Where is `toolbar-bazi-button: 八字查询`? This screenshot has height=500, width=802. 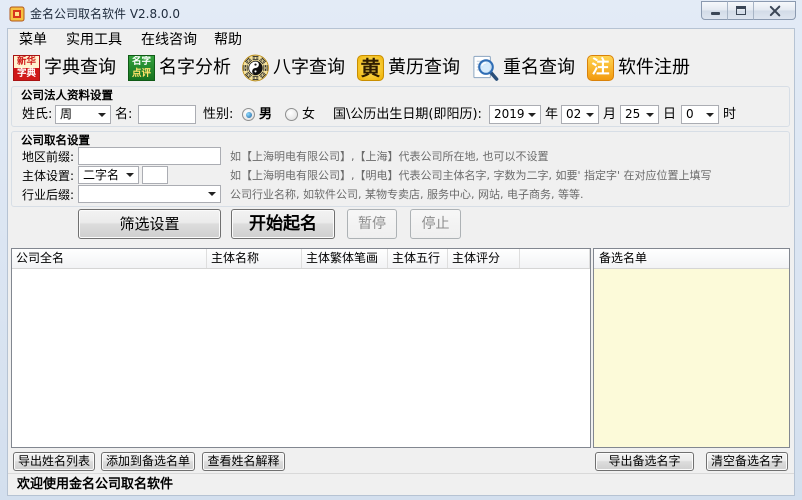 toolbar-bazi-button: 八字查询 is located at coordinates (293, 68).